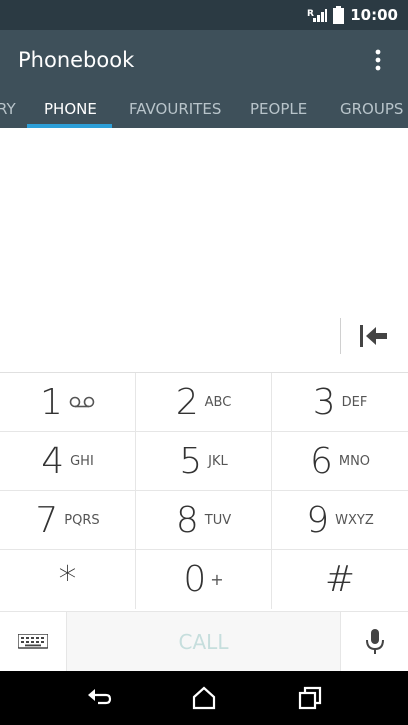 The height and width of the screenshot is (725, 408). Describe the element at coordinates (204, 15) in the screenshot. I see `status-bar: R 10:00` at that location.